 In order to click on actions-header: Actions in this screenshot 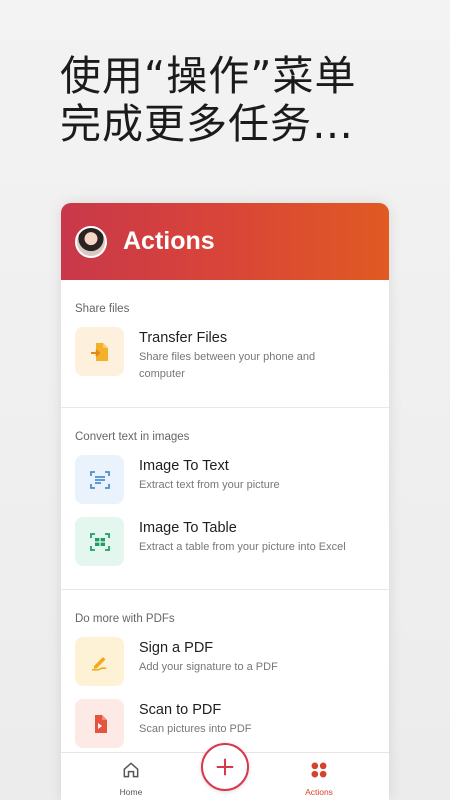, I will do `click(225, 241)`.